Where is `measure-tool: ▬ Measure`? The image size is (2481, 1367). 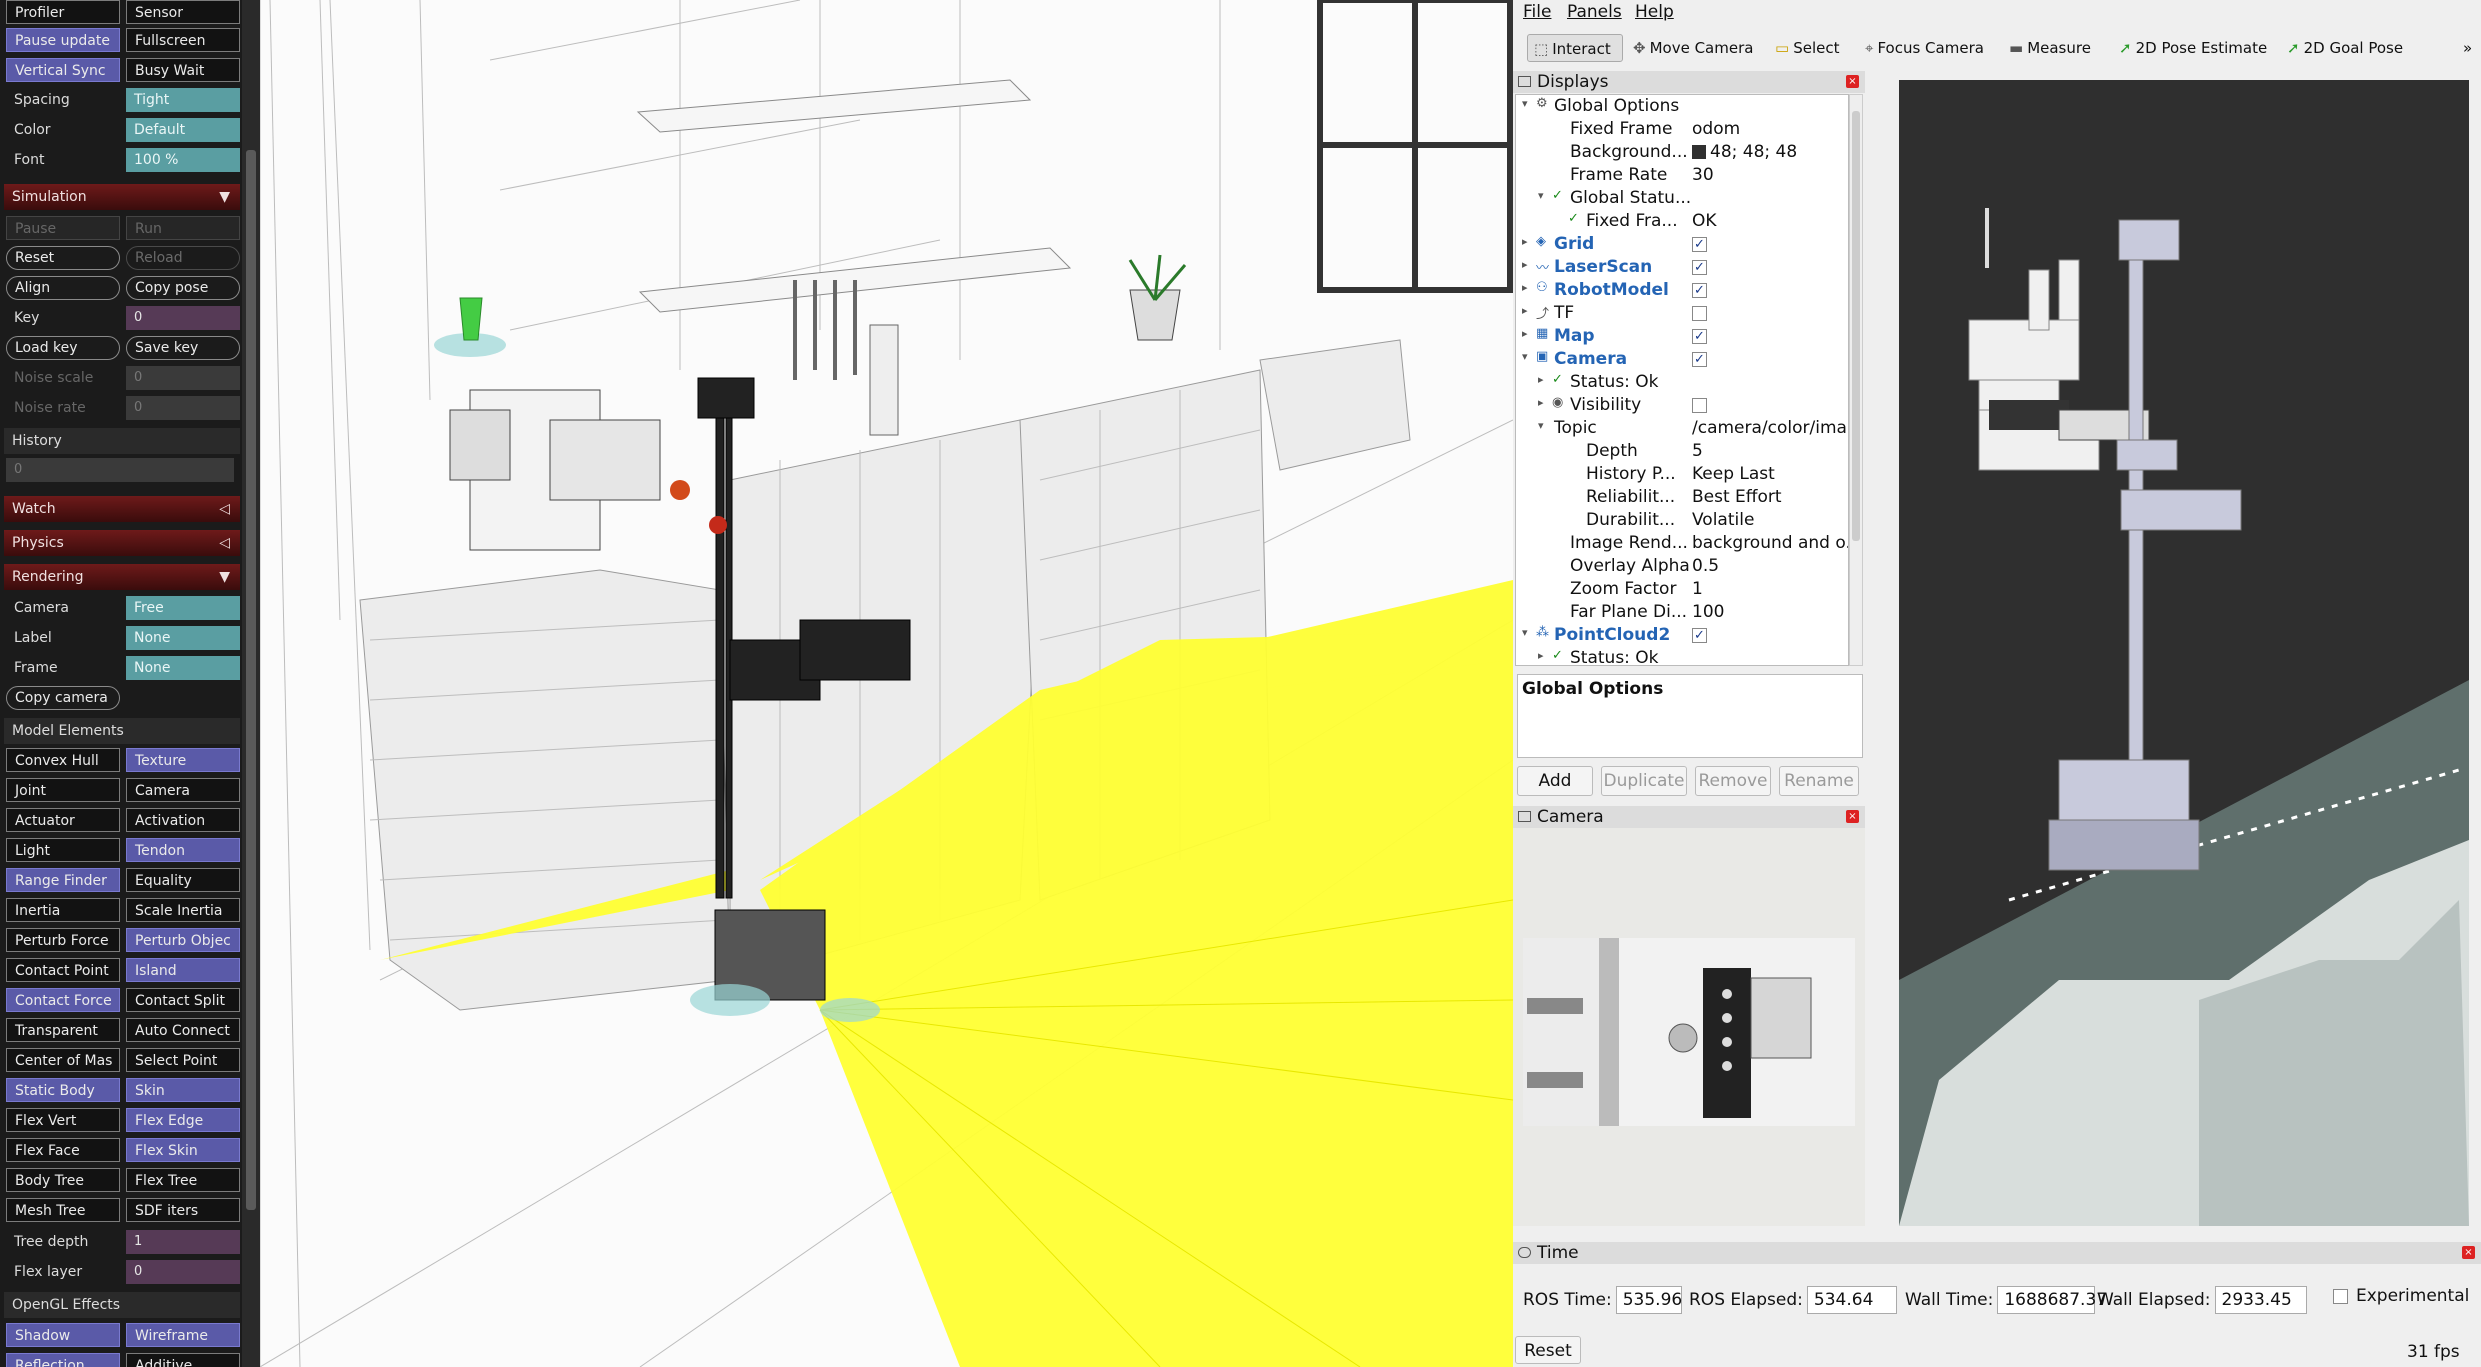
measure-tool: ▬ Measure is located at coordinates (2058, 48).